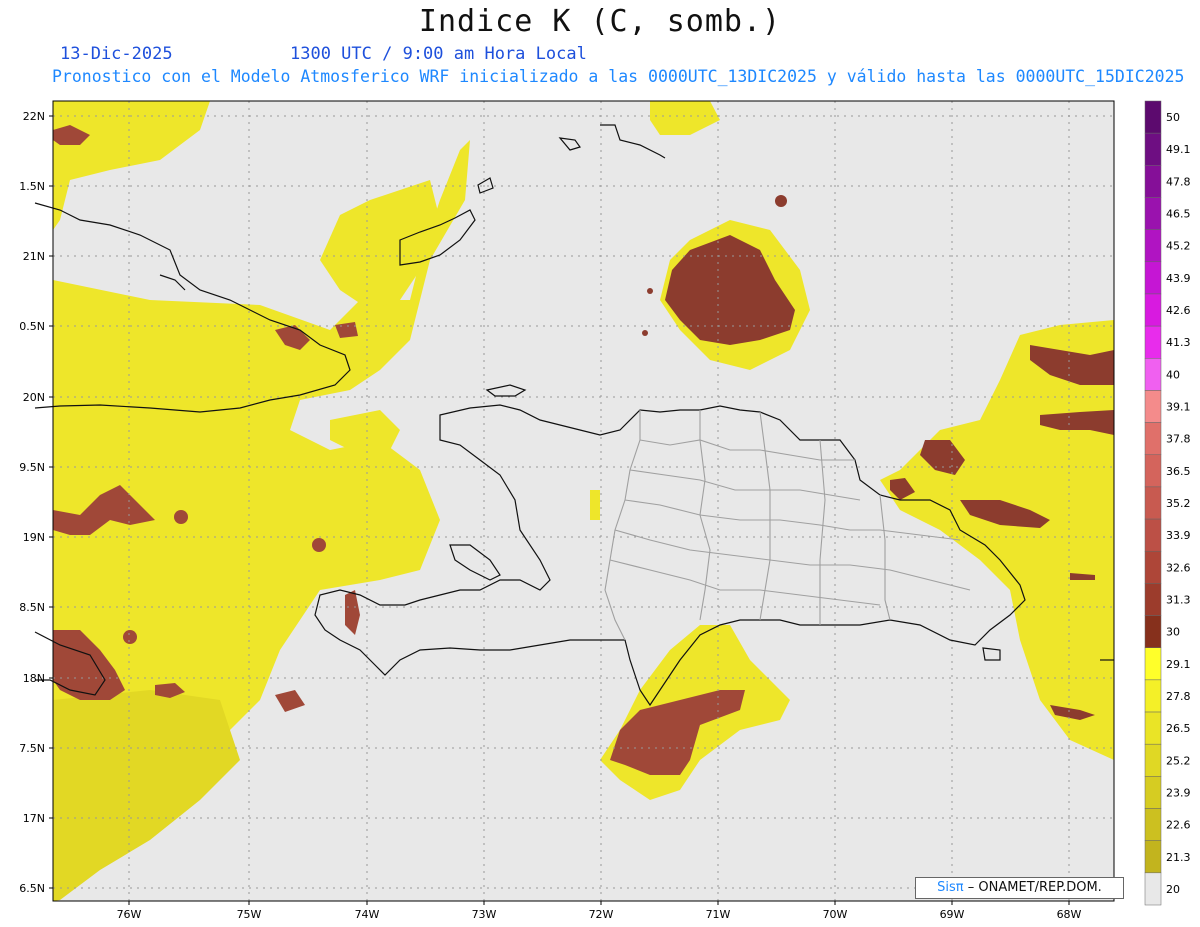 Image resolution: width=1200 pixels, height=927 pixels. Describe the element at coordinates (1178, 310) in the screenshot. I see `legend-label: 42.6` at that location.